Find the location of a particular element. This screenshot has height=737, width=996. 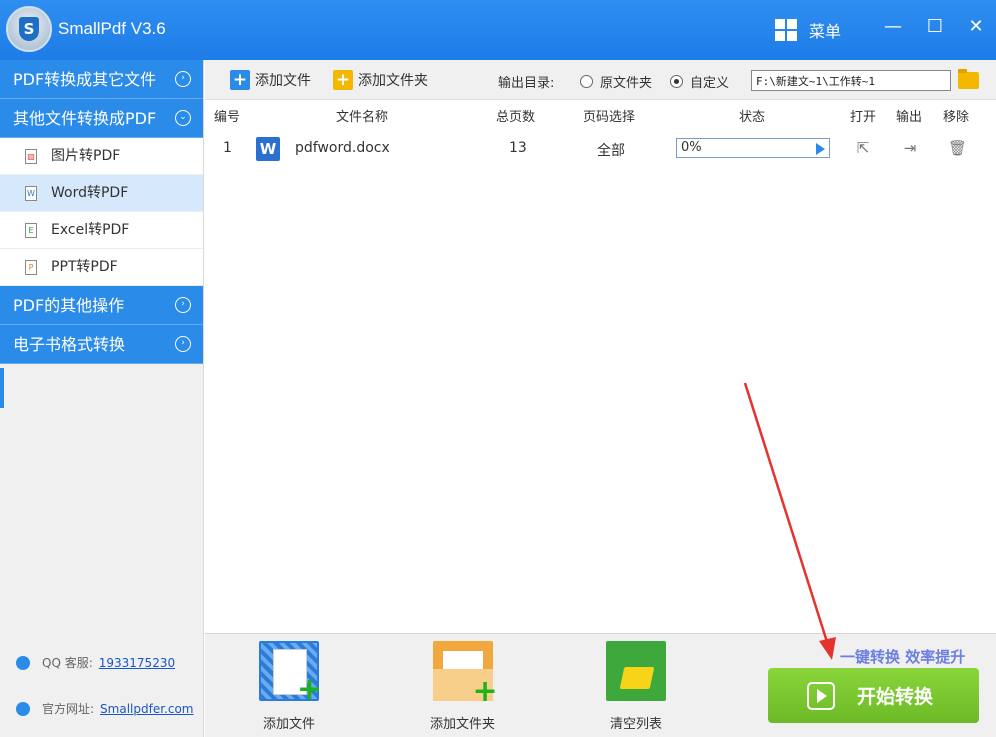

add-document-icon: + is located at coordinates (290, 673).